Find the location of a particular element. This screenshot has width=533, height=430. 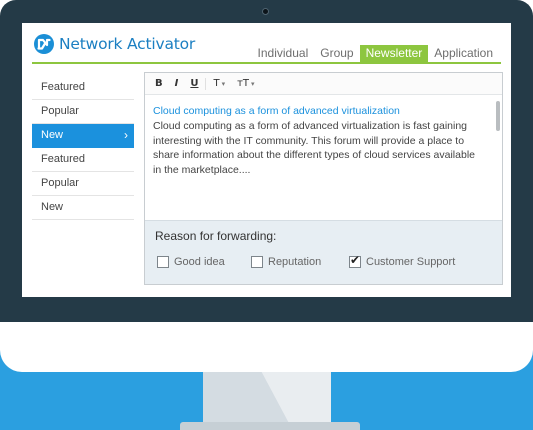

customer-support-checkbox: ✔ is located at coordinates (355, 260).